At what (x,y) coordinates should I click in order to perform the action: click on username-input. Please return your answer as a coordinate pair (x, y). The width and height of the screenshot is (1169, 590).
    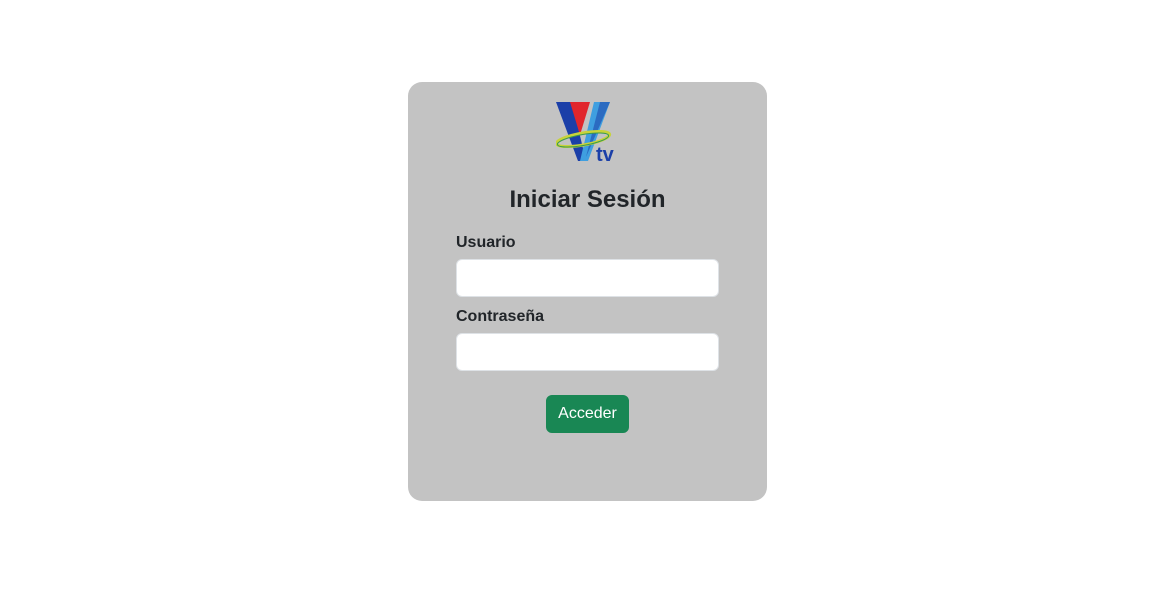
    Looking at the image, I should click on (587, 278).